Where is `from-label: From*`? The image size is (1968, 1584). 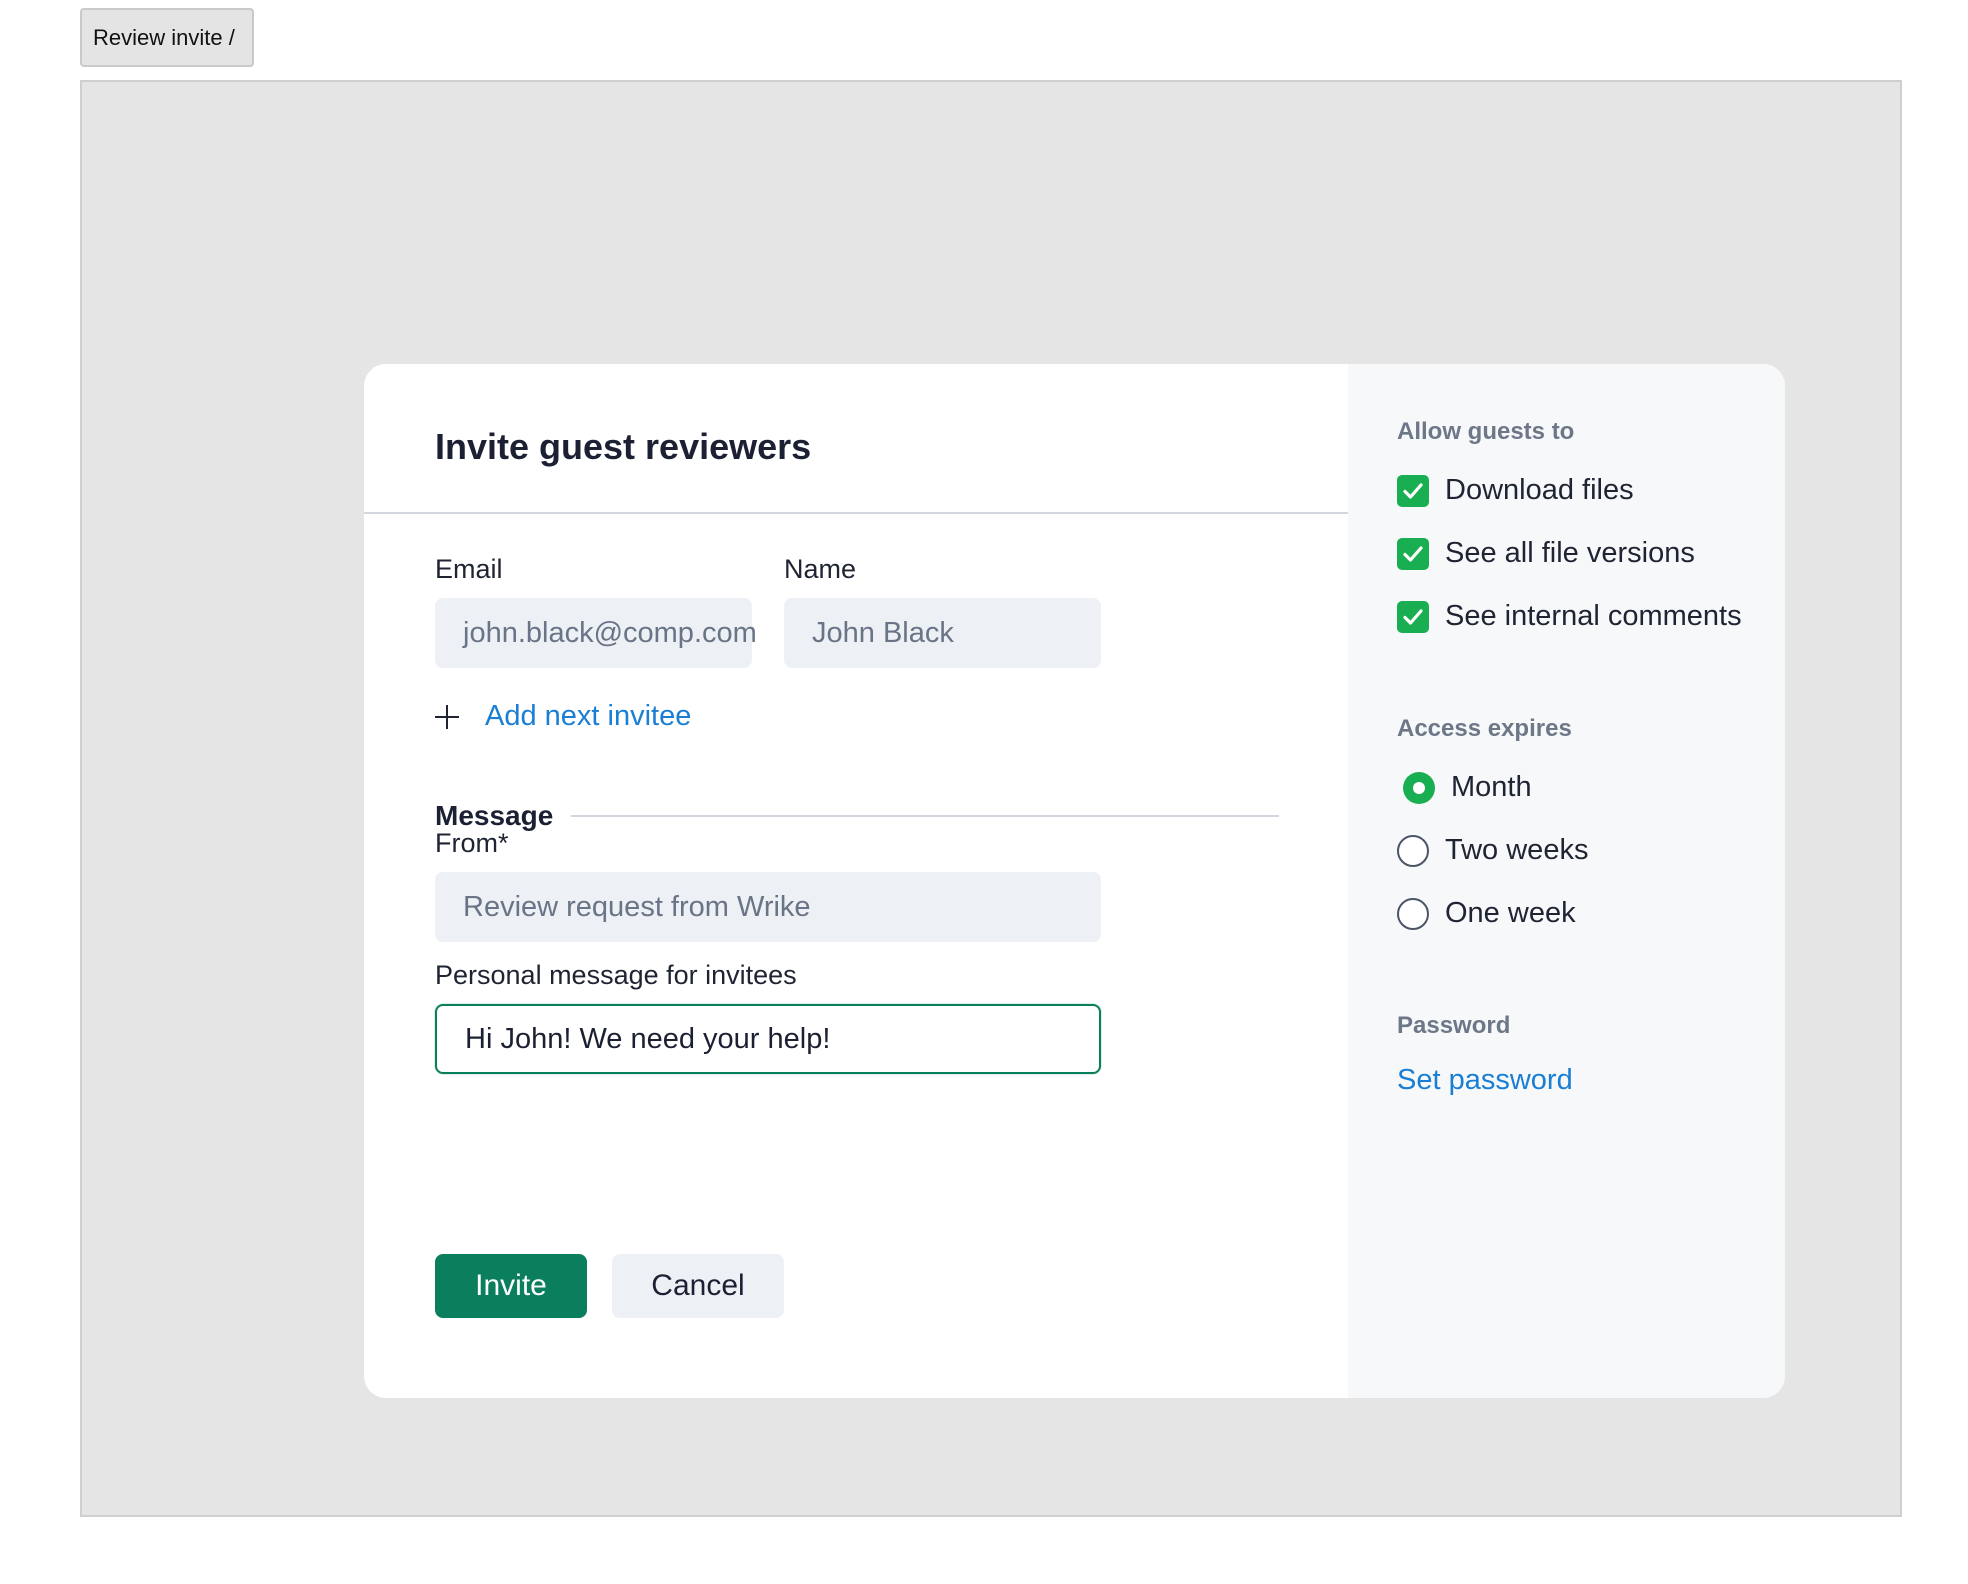
from-label: From* is located at coordinates (472, 843).